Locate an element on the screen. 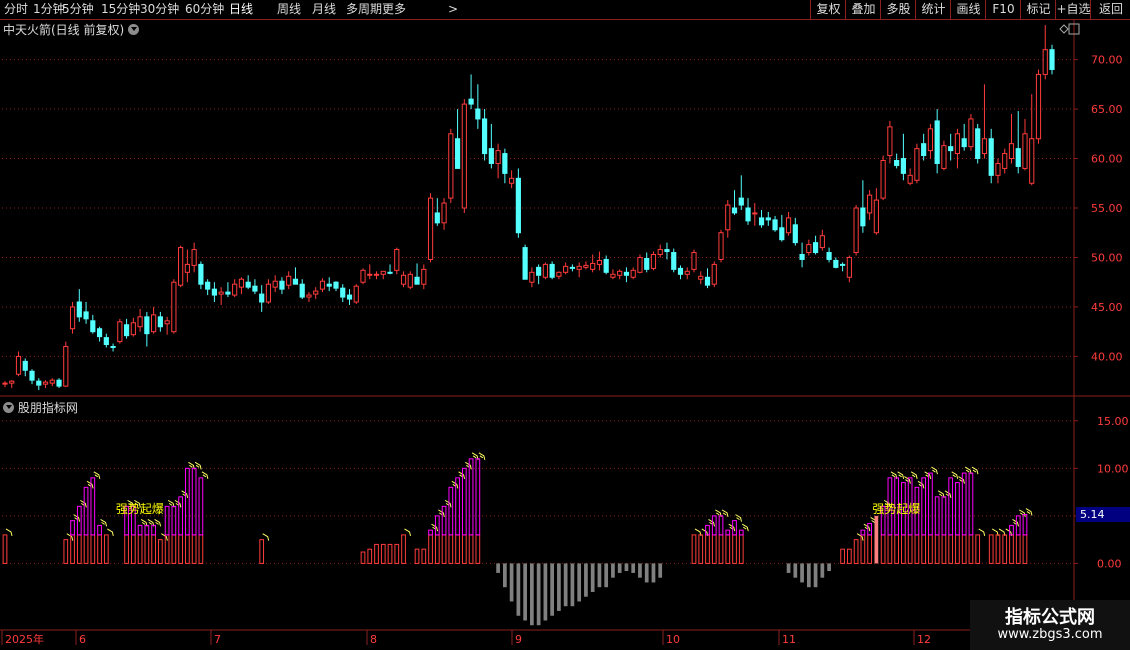 The height and width of the screenshot is (650, 1130). price-tick-label: 55.00 is located at coordinates (1107, 208).